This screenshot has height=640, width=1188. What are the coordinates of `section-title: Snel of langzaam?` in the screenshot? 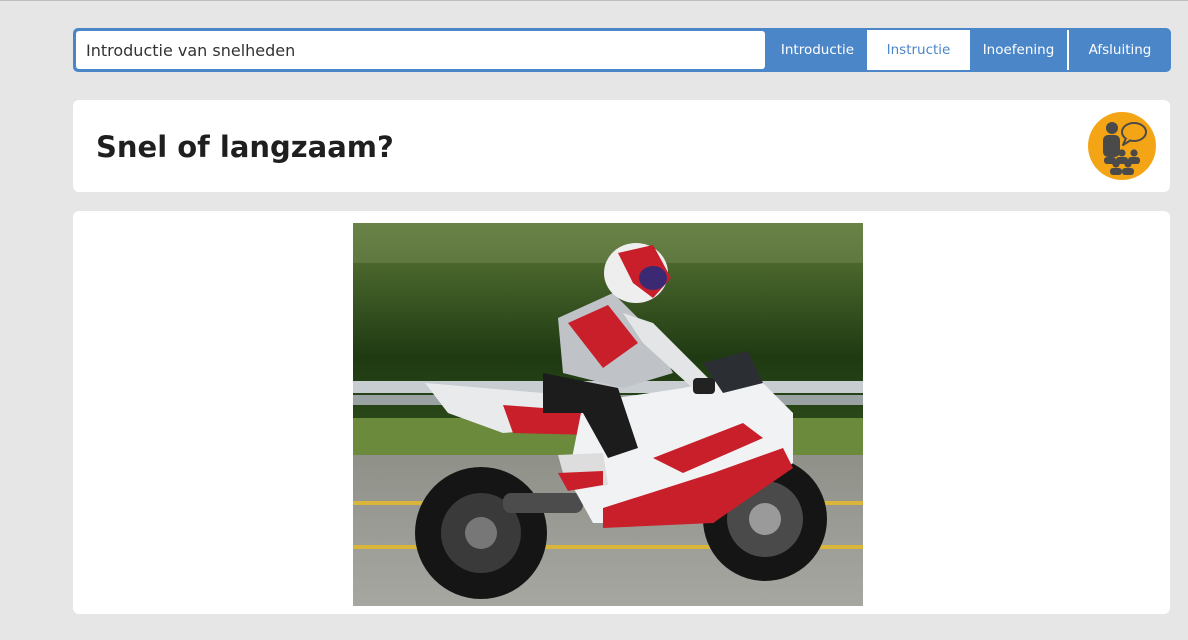 It's located at (245, 147).